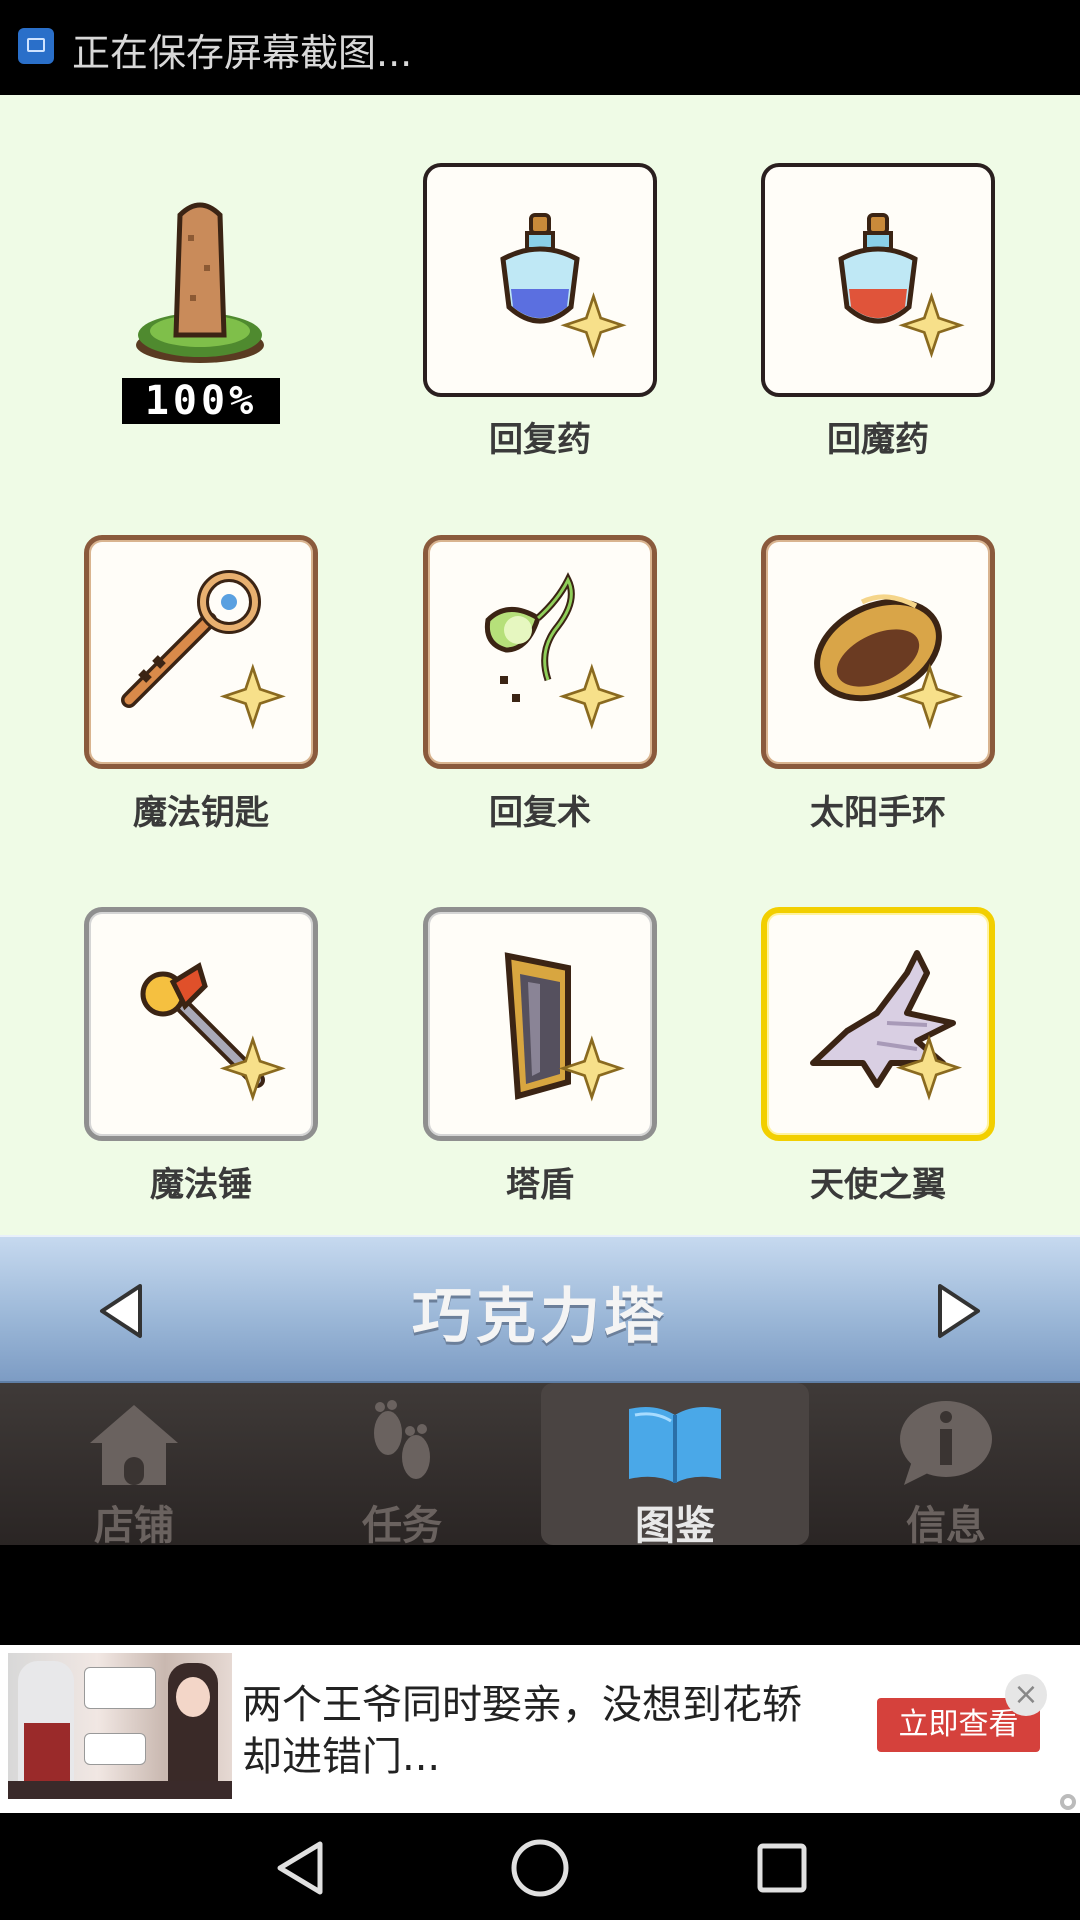 Image resolution: width=1080 pixels, height=1920 pixels. I want to click on recents-icon, so click(782, 1868).